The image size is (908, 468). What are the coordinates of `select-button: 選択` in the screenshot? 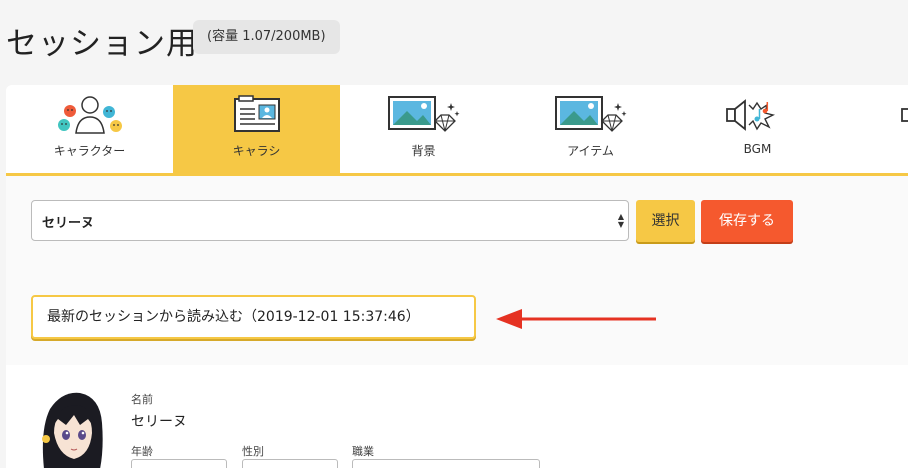 It's located at (665, 221).